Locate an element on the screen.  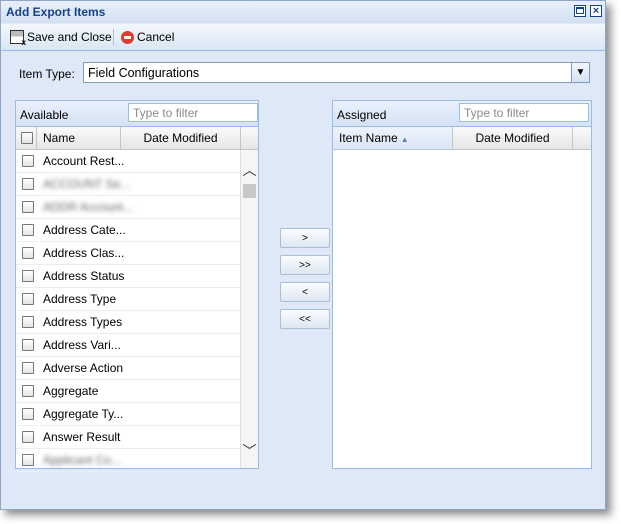
remove-button: < is located at coordinates (305, 292).